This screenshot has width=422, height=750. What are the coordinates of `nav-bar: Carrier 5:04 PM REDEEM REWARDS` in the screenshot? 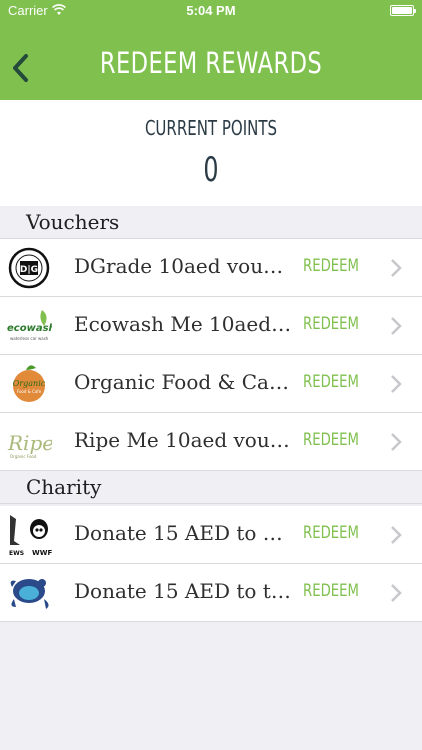 It's located at (211, 50).